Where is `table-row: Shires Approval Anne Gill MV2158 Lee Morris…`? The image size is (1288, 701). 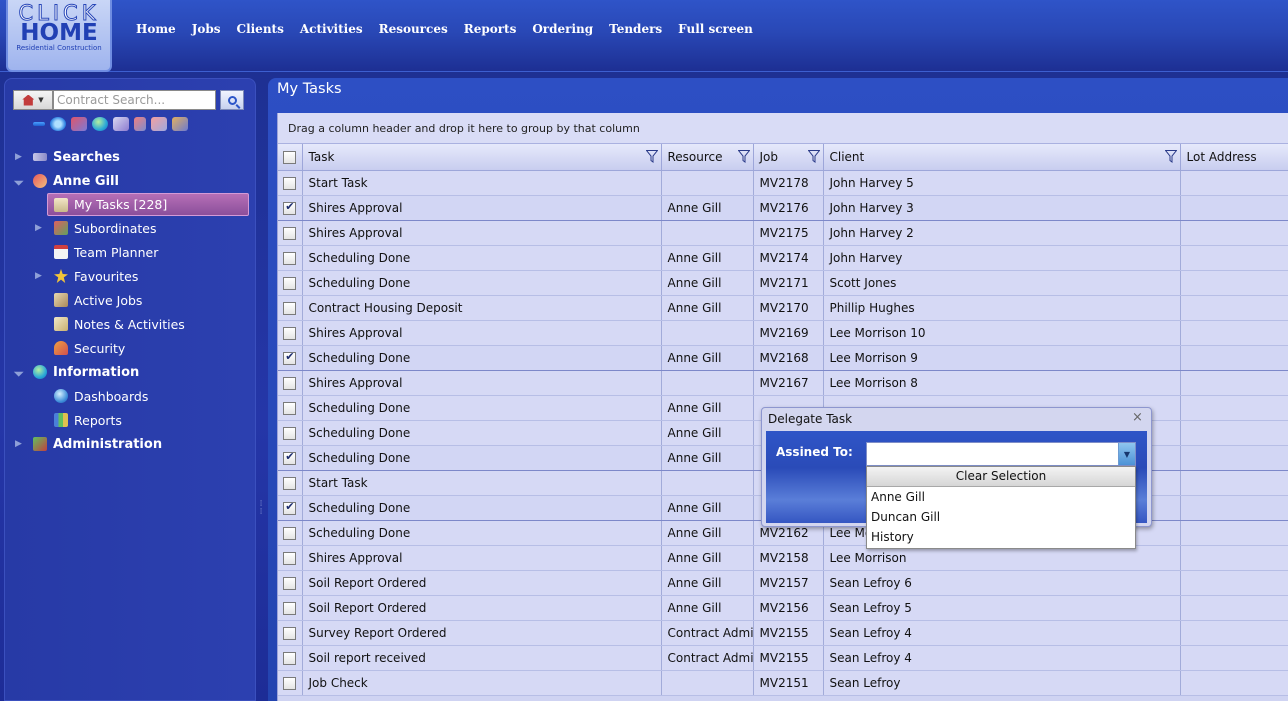
table-row: Shires Approval Anne Gill MV2158 Lee Morris… is located at coordinates (783, 558).